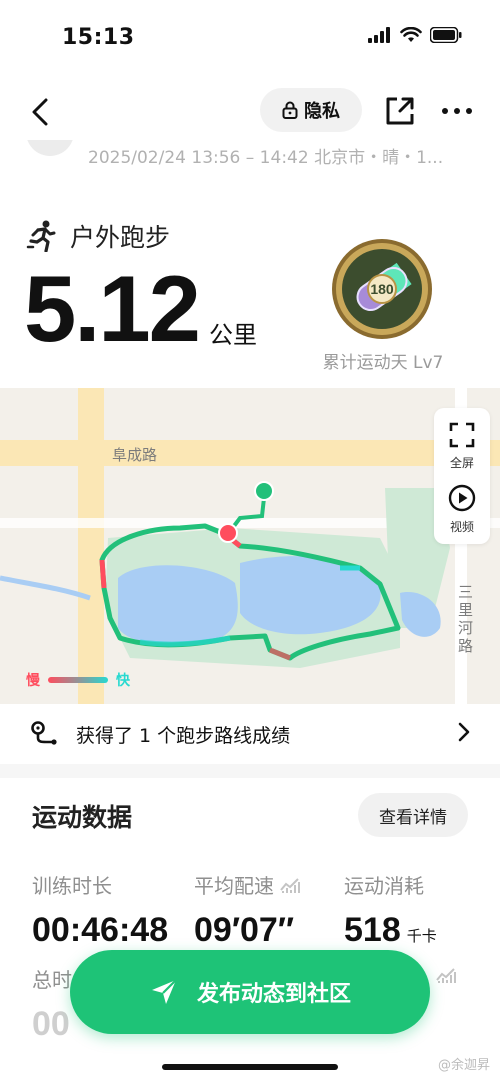 Image resolution: width=500 pixels, height=1083 pixels. What do you see at coordinates (250, 38) in the screenshot?
I see `status-bar: 15:13` at bounding box center [250, 38].